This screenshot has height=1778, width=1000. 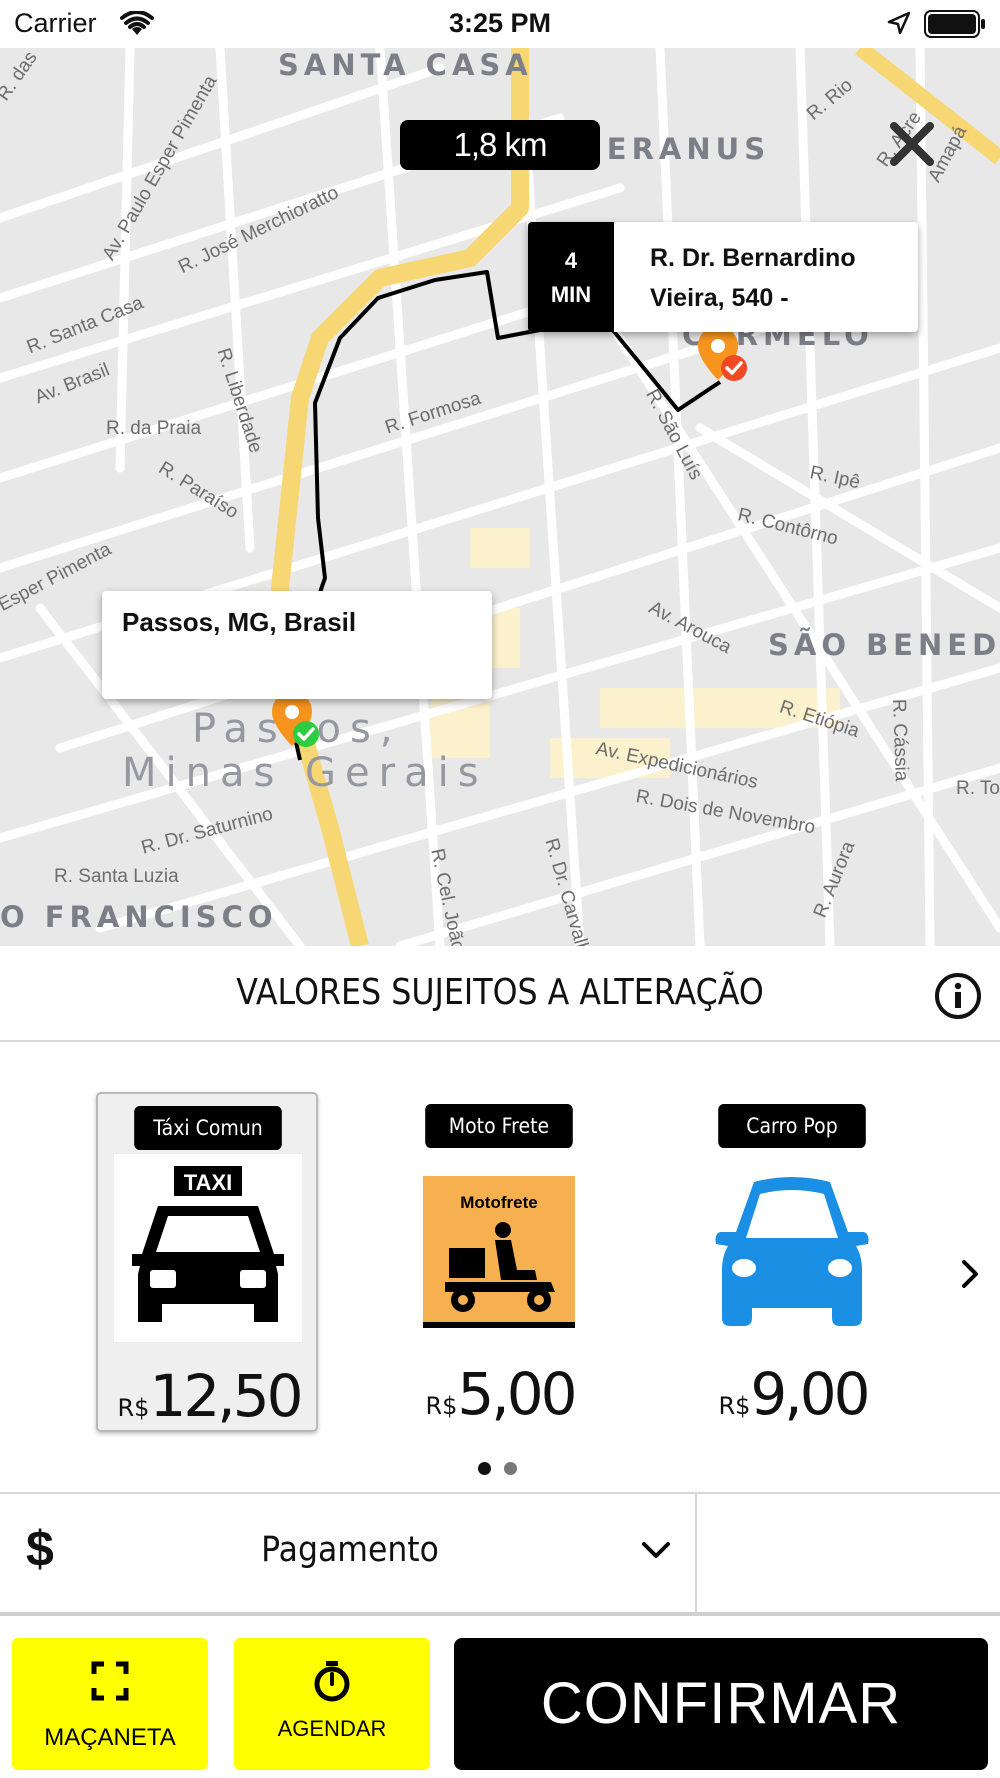 I want to click on page-indicator, so click(x=503, y=1470).